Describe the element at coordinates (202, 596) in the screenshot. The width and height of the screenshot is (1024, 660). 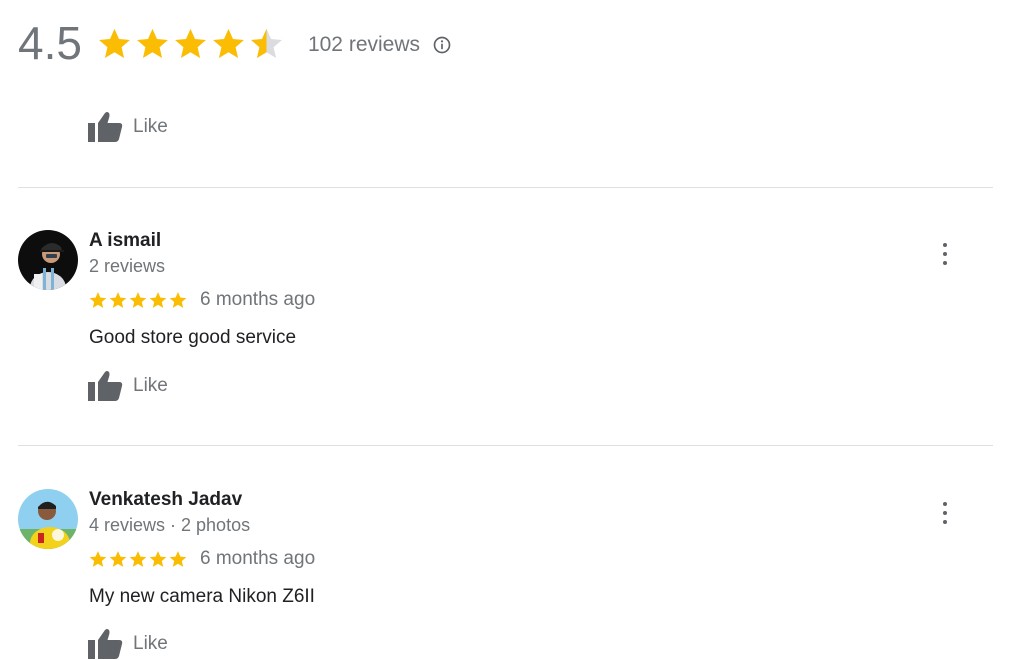
I see `review-text: My new camera Nikon Z6II` at that location.